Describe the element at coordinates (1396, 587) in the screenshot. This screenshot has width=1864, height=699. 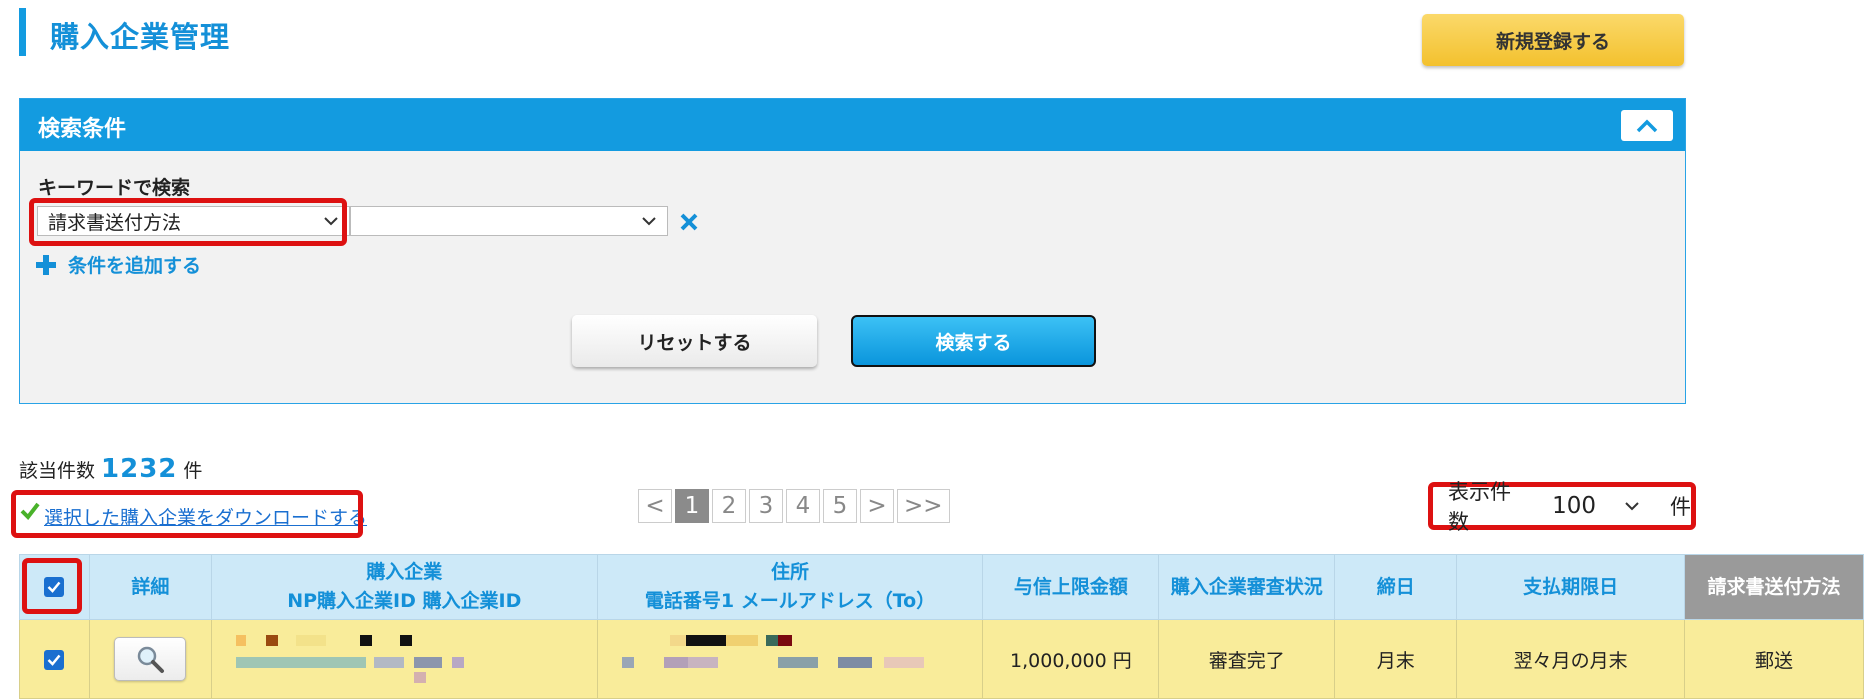
I see `header-closing-date: 締日` at that location.